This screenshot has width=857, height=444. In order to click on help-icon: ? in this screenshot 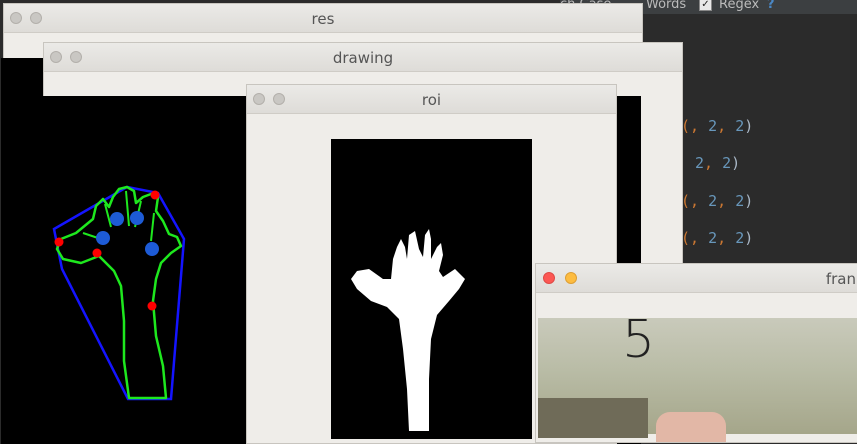, I will do `click(771, 6)`.